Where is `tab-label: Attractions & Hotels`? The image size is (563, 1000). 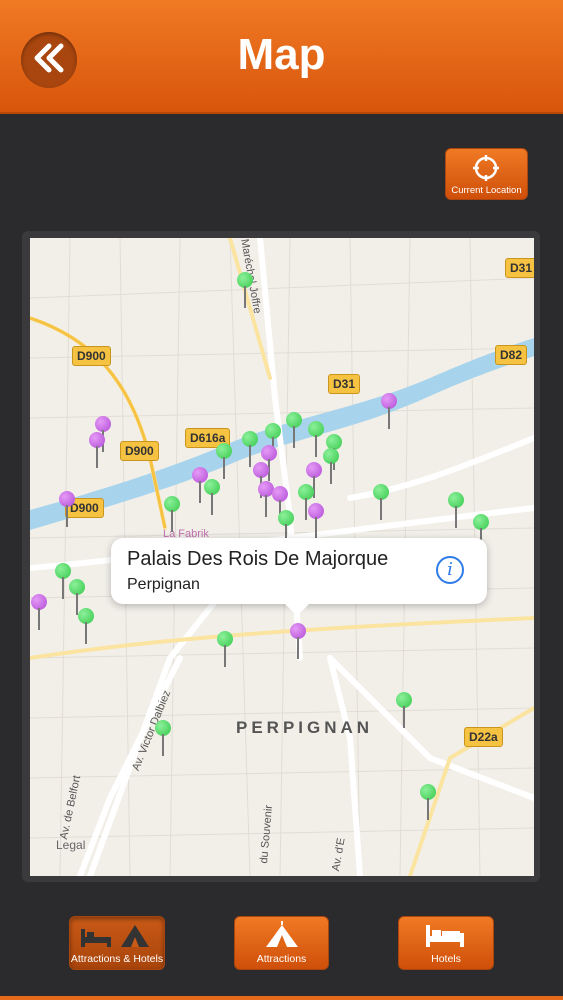
tab-label: Attractions & Hotels is located at coordinates (117, 959).